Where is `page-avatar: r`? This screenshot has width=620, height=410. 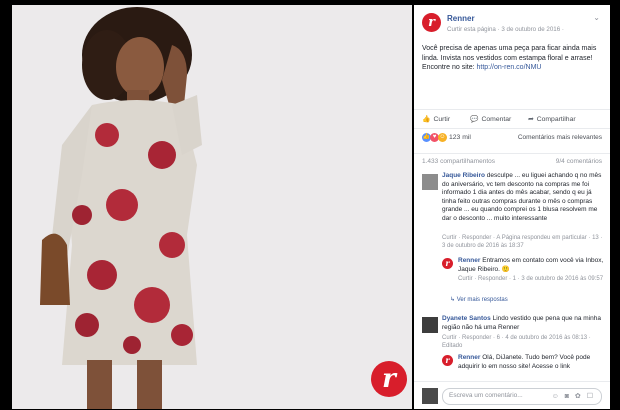
page-avatar: r is located at coordinates (431, 22).